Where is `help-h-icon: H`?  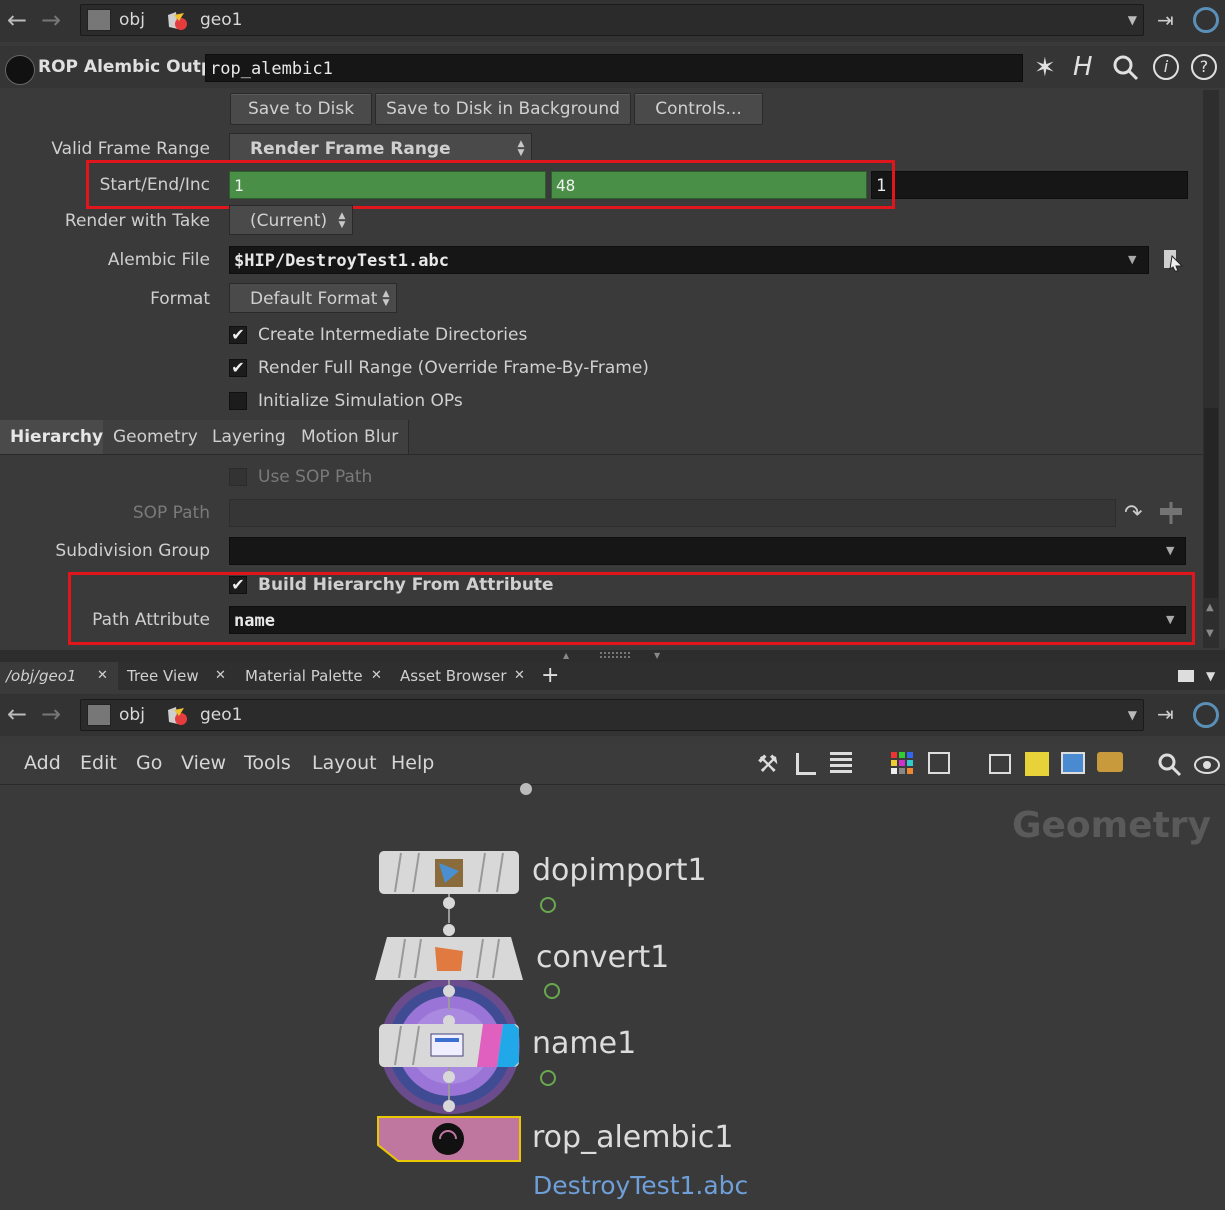
help-h-icon: H is located at coordinates (1083, 67).